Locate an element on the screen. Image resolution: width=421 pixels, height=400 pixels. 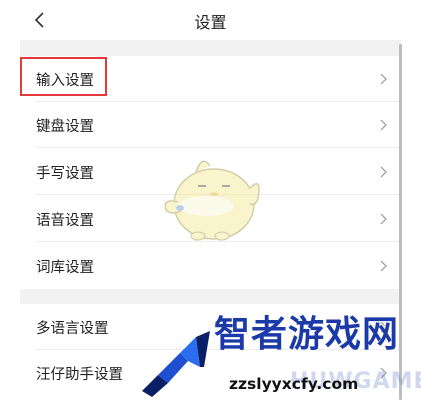
section-gap-middle is located at coordinates (210, 296).